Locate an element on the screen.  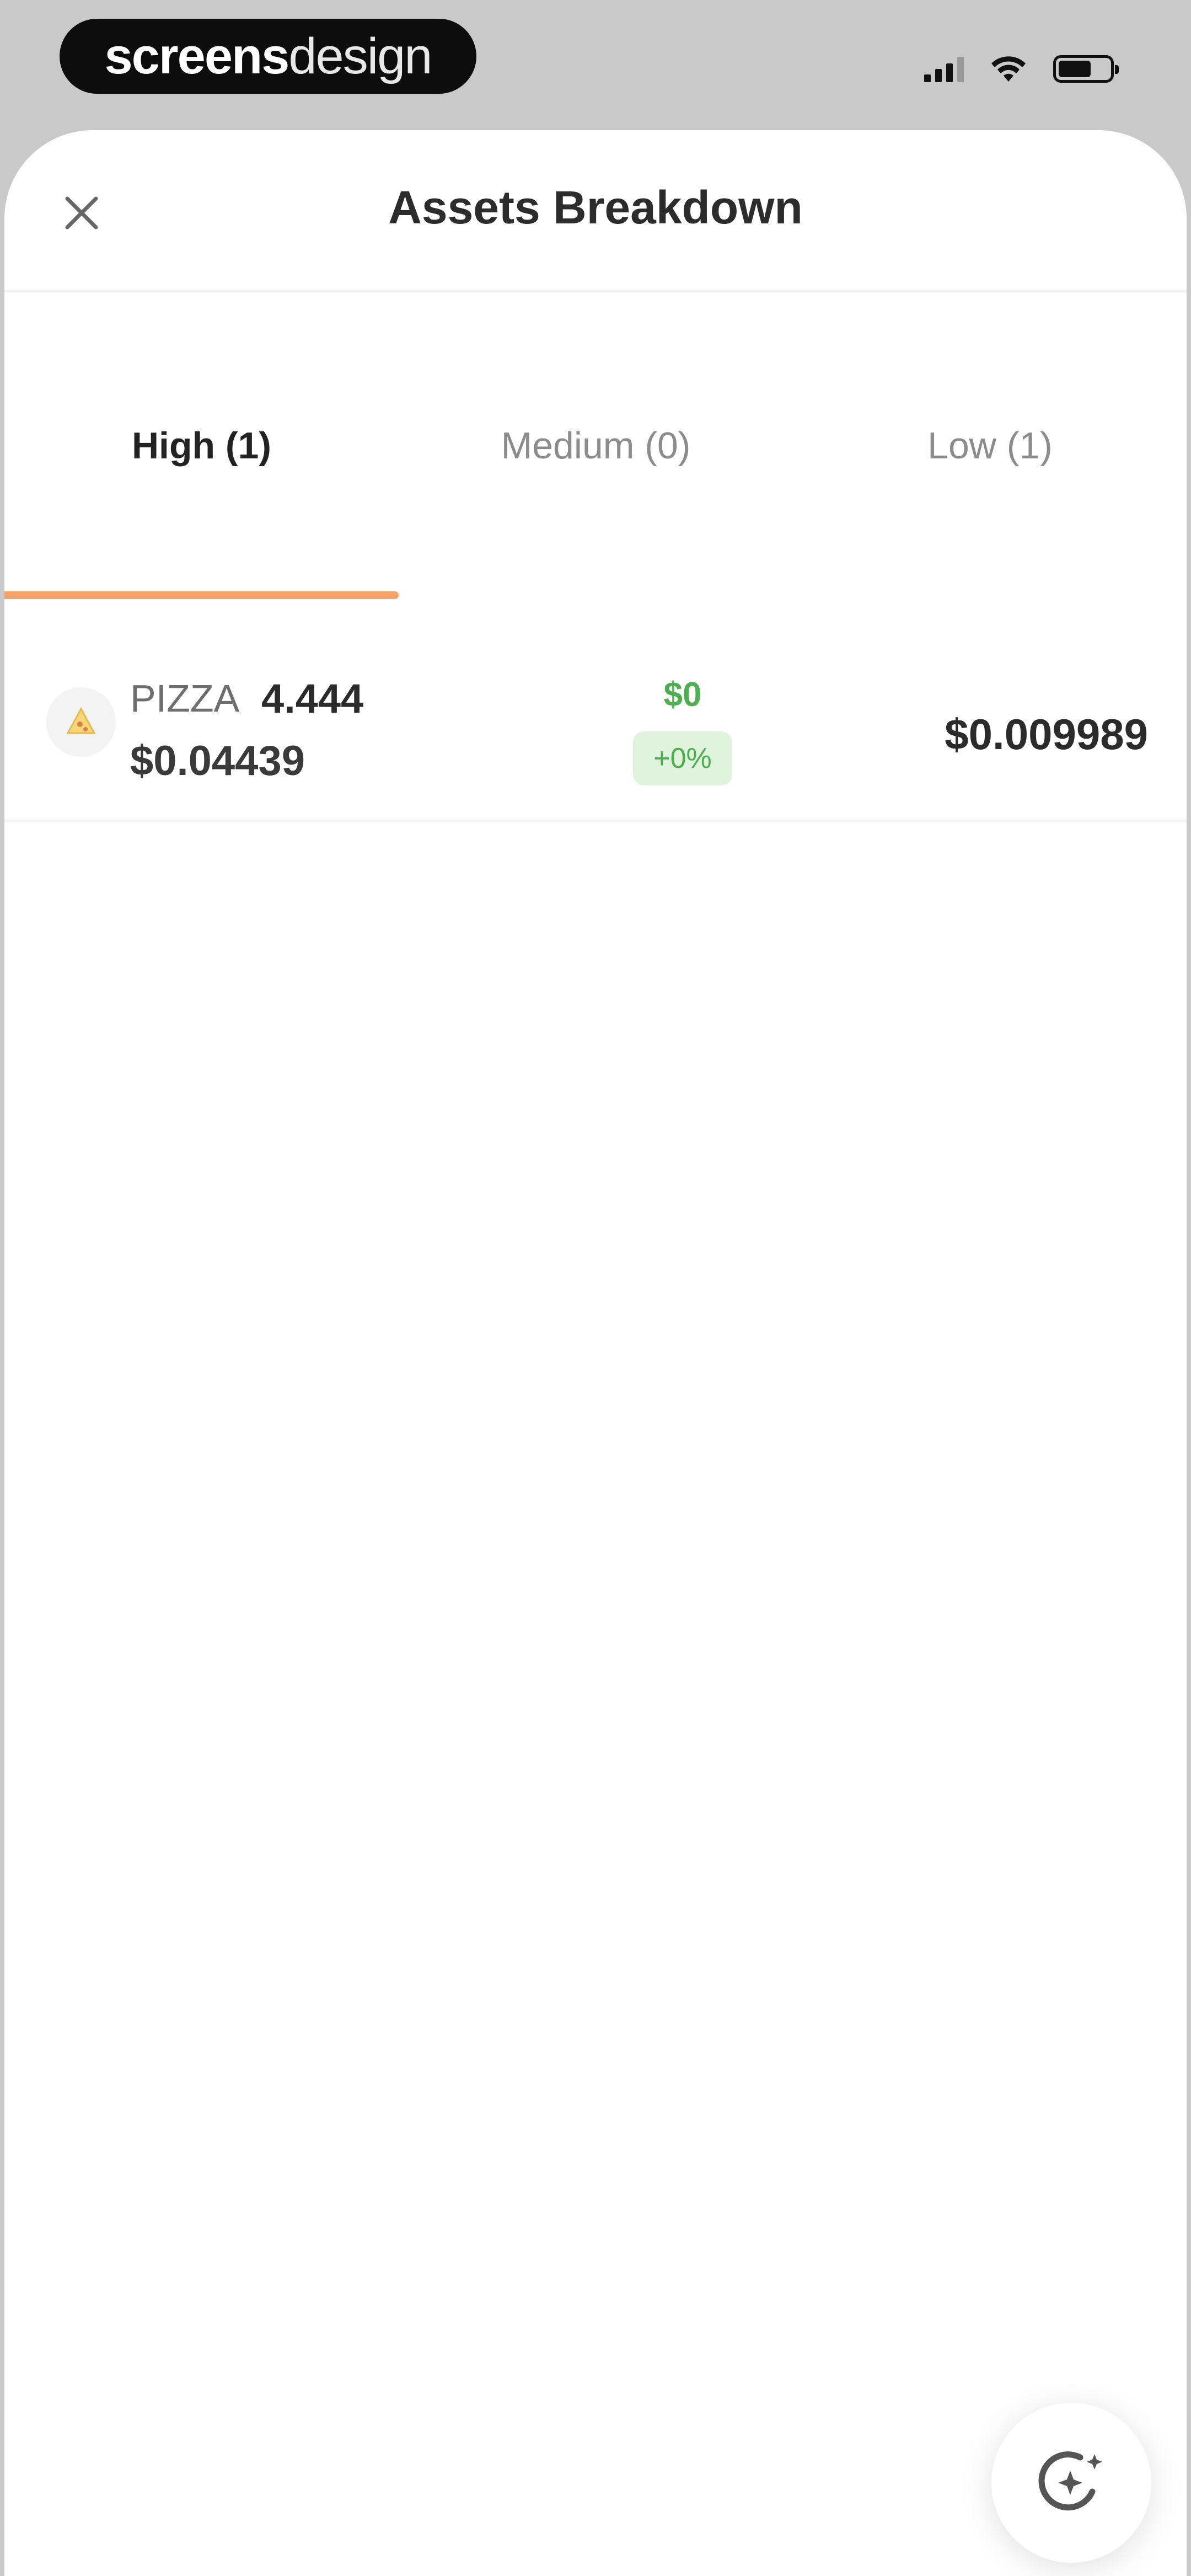
asset-change-badge: +0% is located at coordinates (682, 758).